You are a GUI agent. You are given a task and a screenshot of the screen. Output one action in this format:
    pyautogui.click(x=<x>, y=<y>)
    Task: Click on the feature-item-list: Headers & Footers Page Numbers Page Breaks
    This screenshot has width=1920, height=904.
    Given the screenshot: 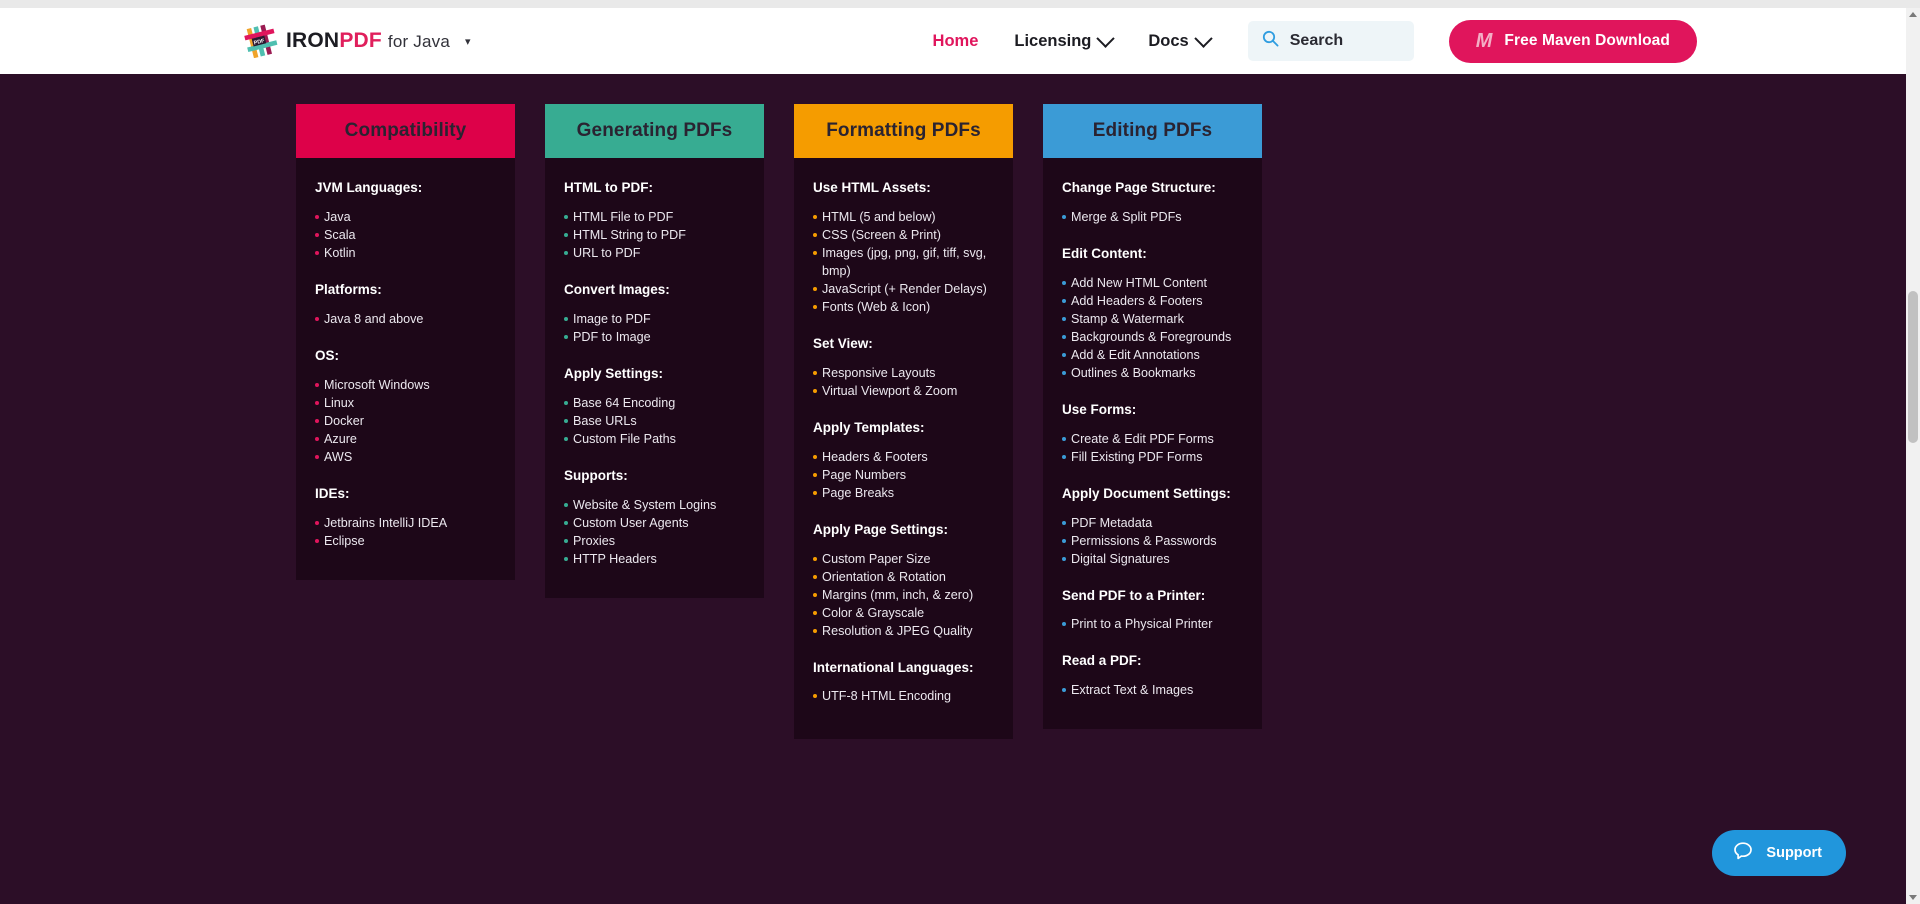 What is the action you would take?
    pyautogui.click(x=903, y=475)
    